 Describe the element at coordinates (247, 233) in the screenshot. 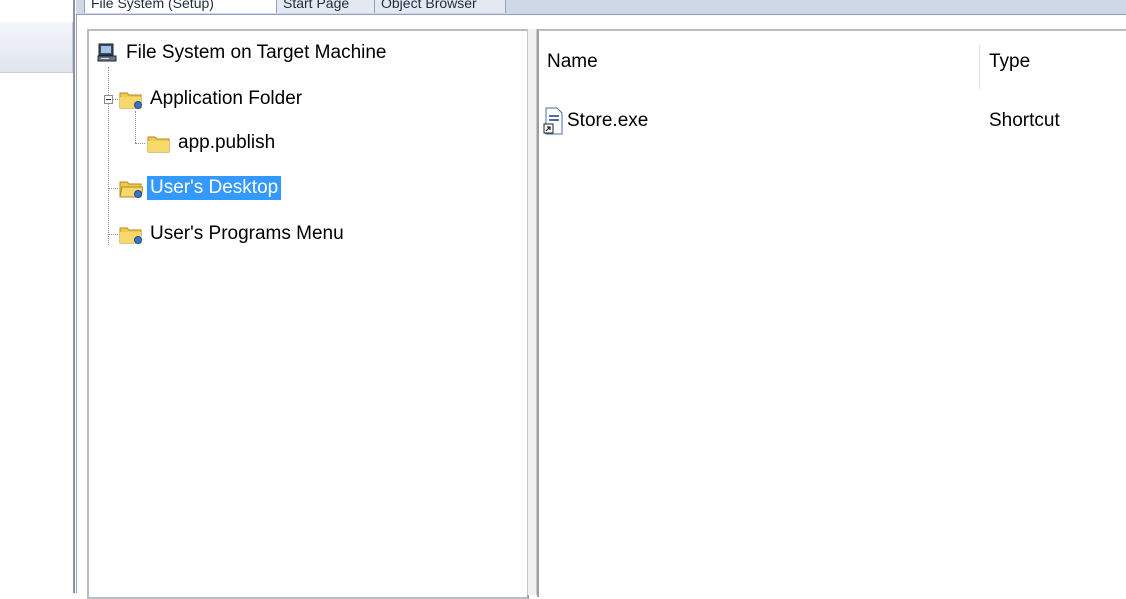

I see `tree-item-label: User's Programs Menu` at that location.